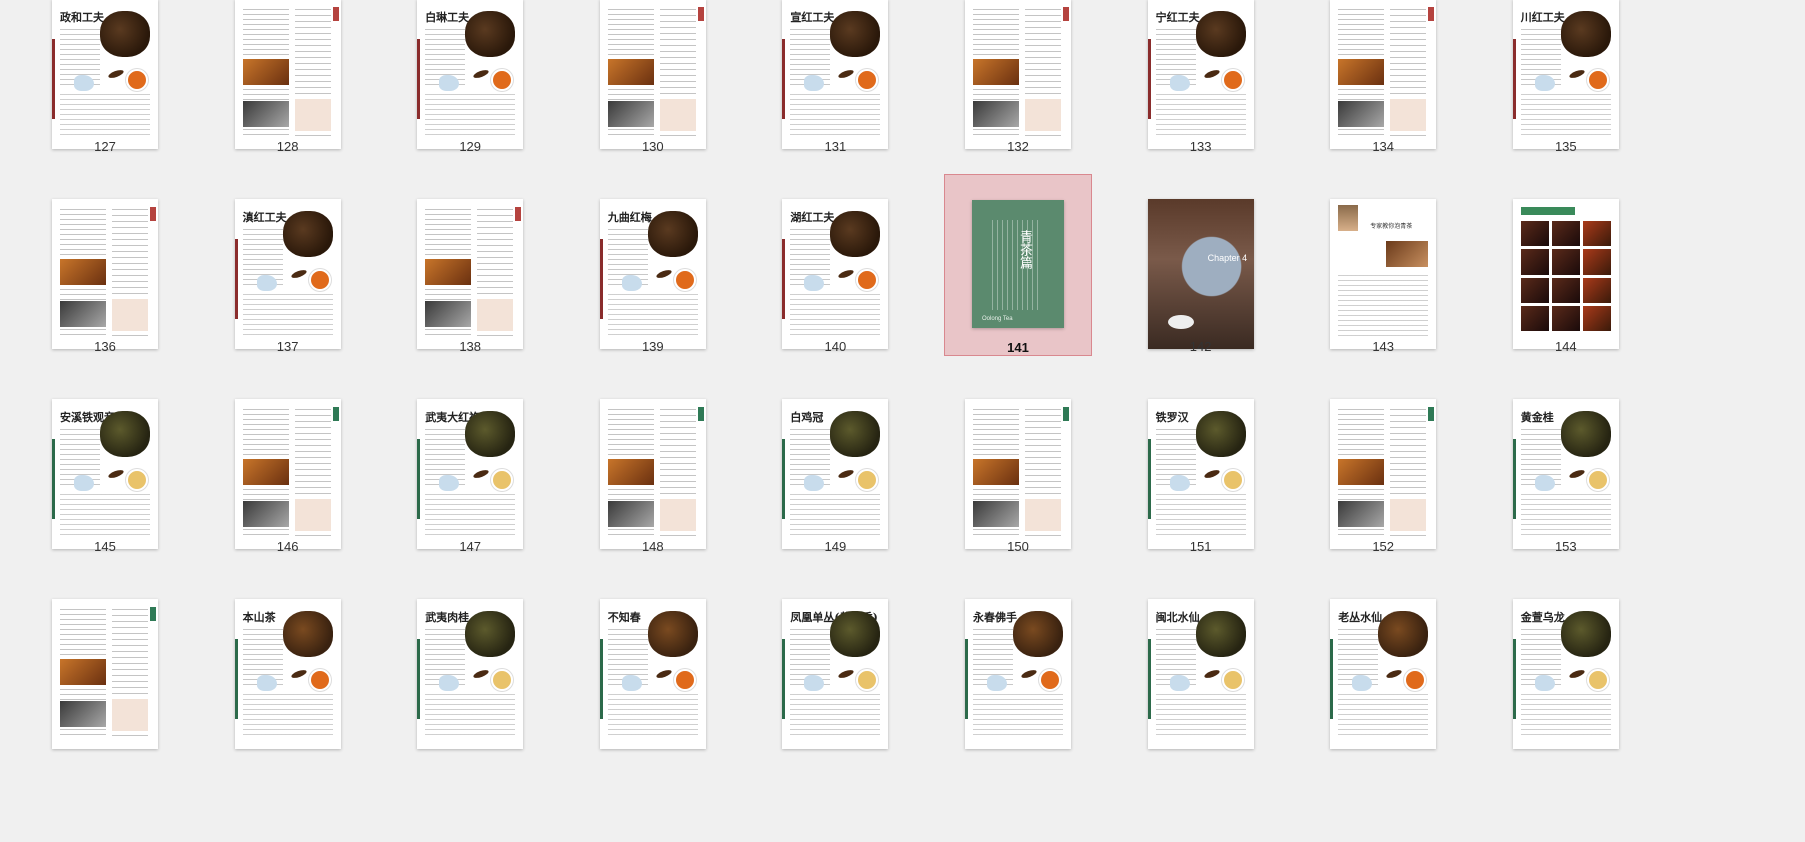  Describe the element at coordinates (105, 74) in the screenshot. I see `page-preview: 政和工夫` at that location.